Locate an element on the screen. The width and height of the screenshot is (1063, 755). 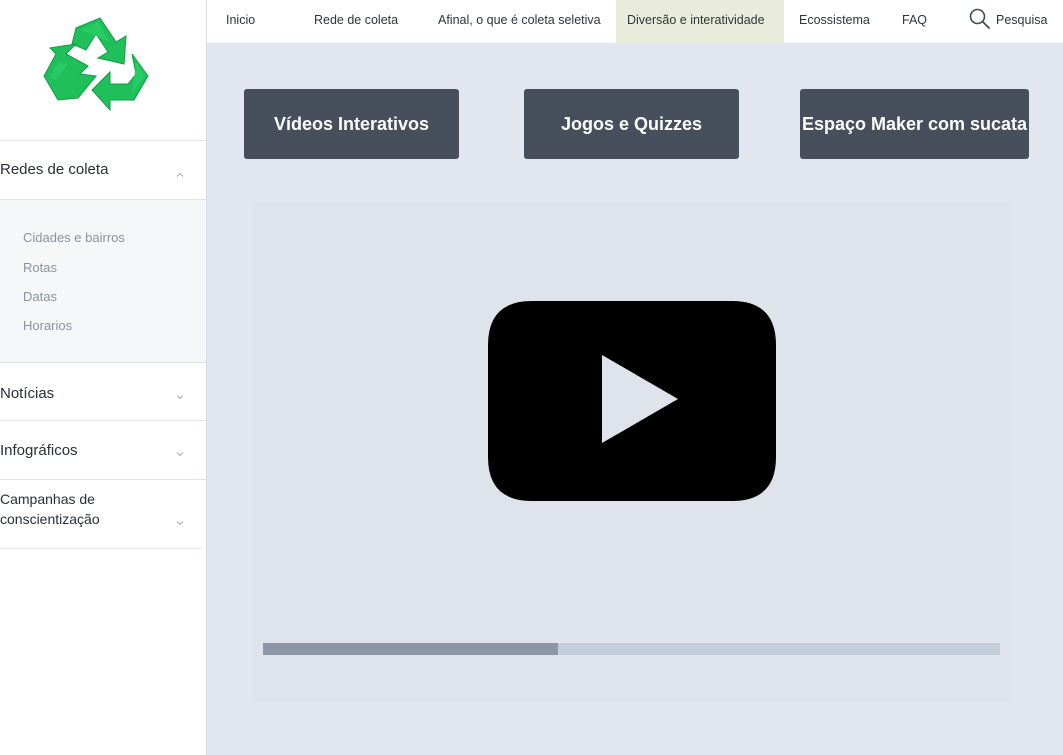
search-link: Pesquisa is located at coordinates (1021, 21).